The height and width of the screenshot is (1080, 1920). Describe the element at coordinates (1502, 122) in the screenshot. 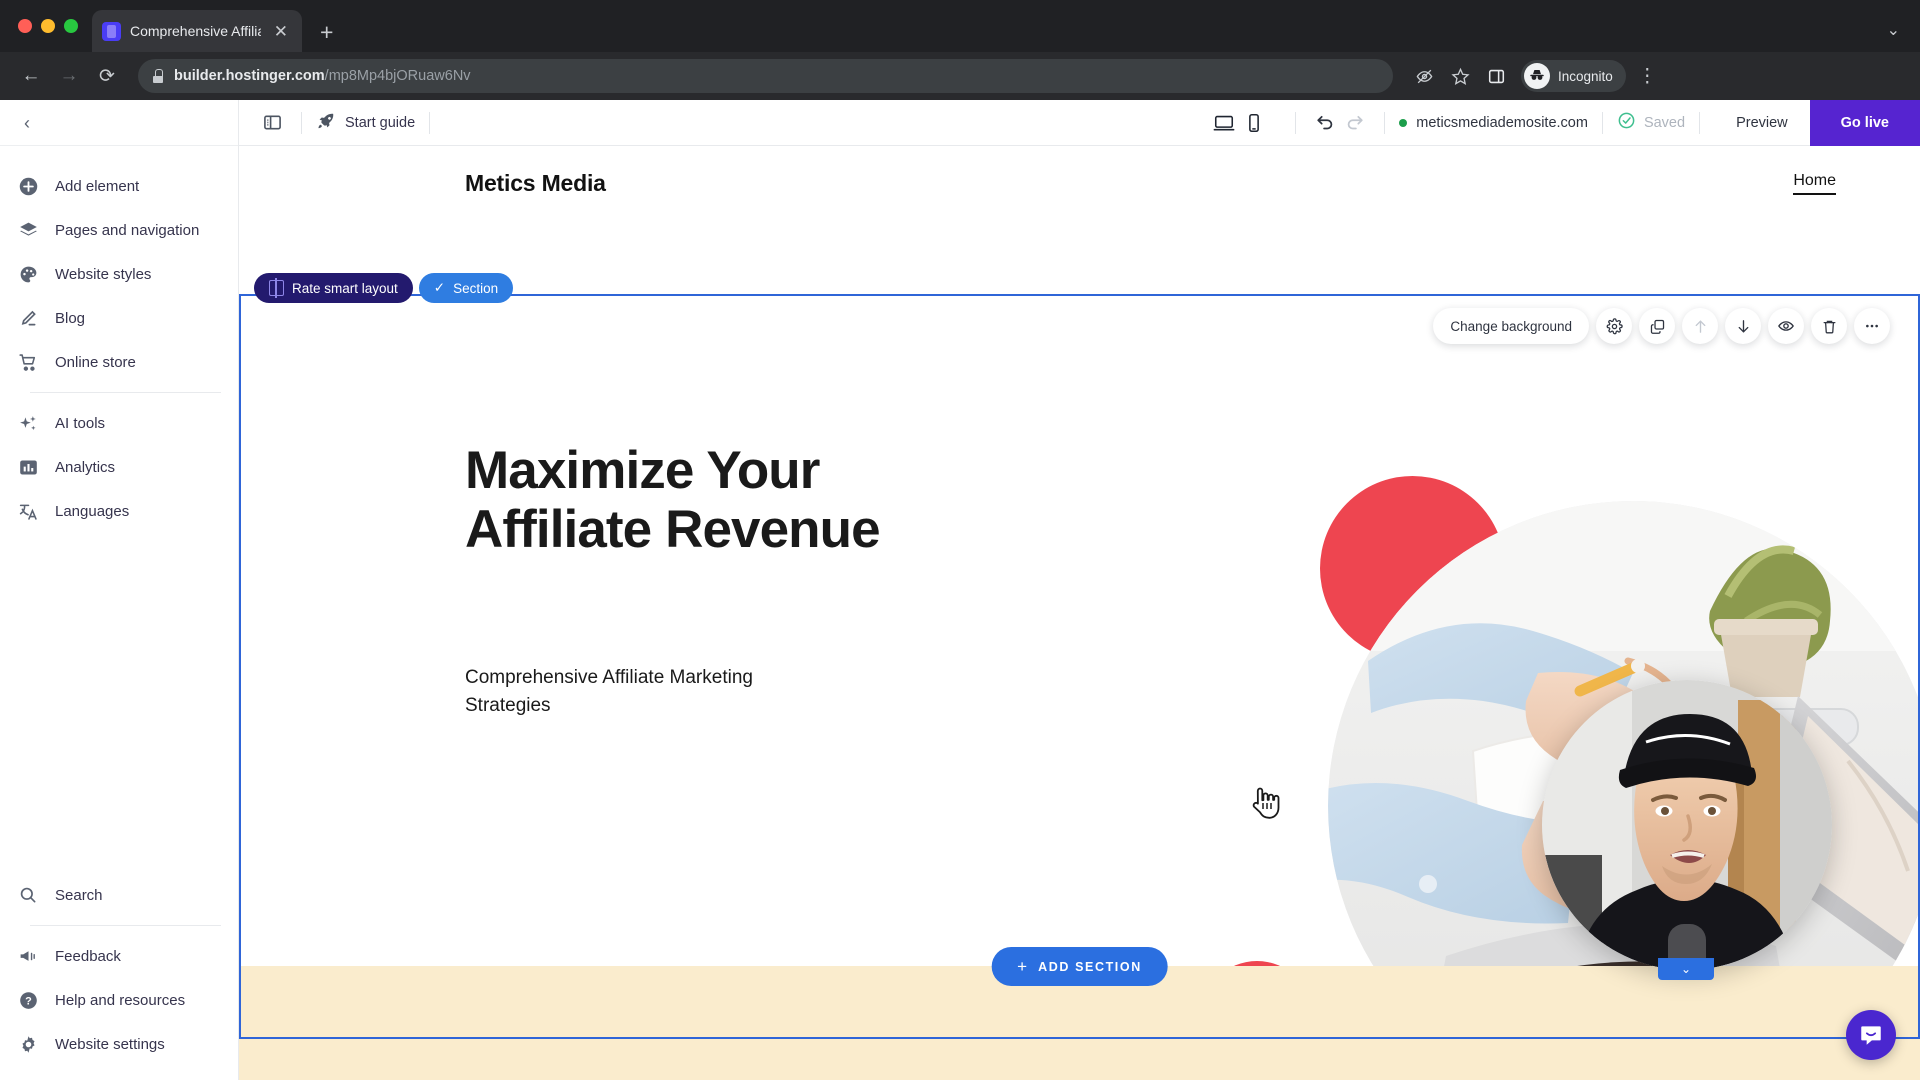

I see `site-domain-label: meticsmediademosite.com` at that location.